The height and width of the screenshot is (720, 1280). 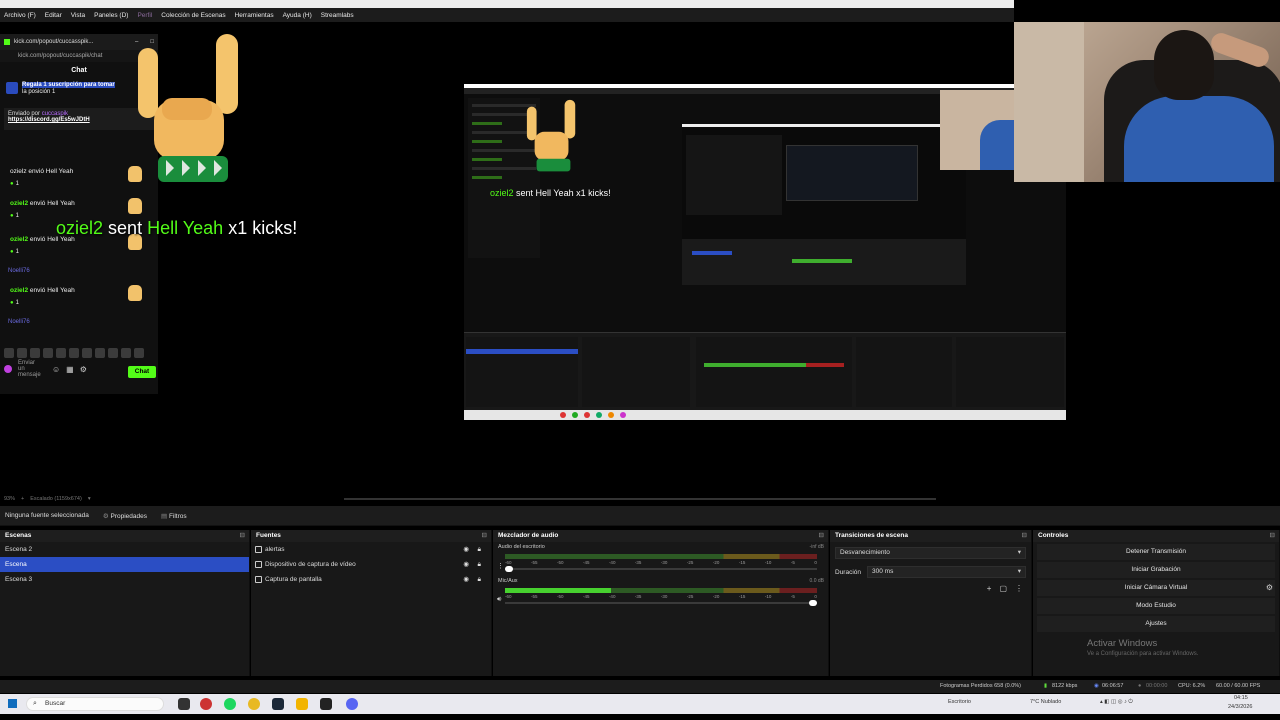 I want to click on emote-bar, so click(x=74, y=353).